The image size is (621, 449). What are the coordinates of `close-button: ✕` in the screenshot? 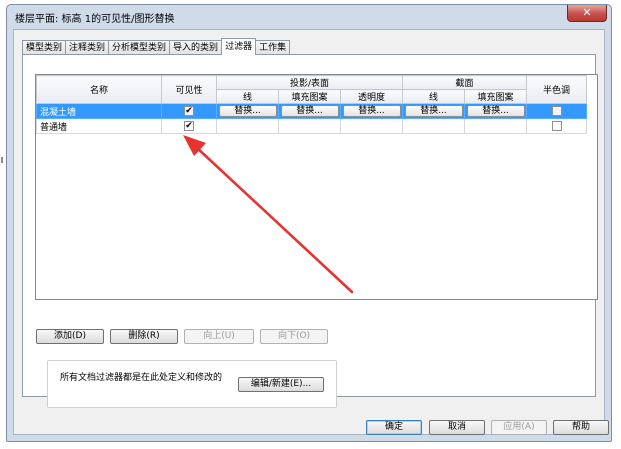 It's located at (587, 13).